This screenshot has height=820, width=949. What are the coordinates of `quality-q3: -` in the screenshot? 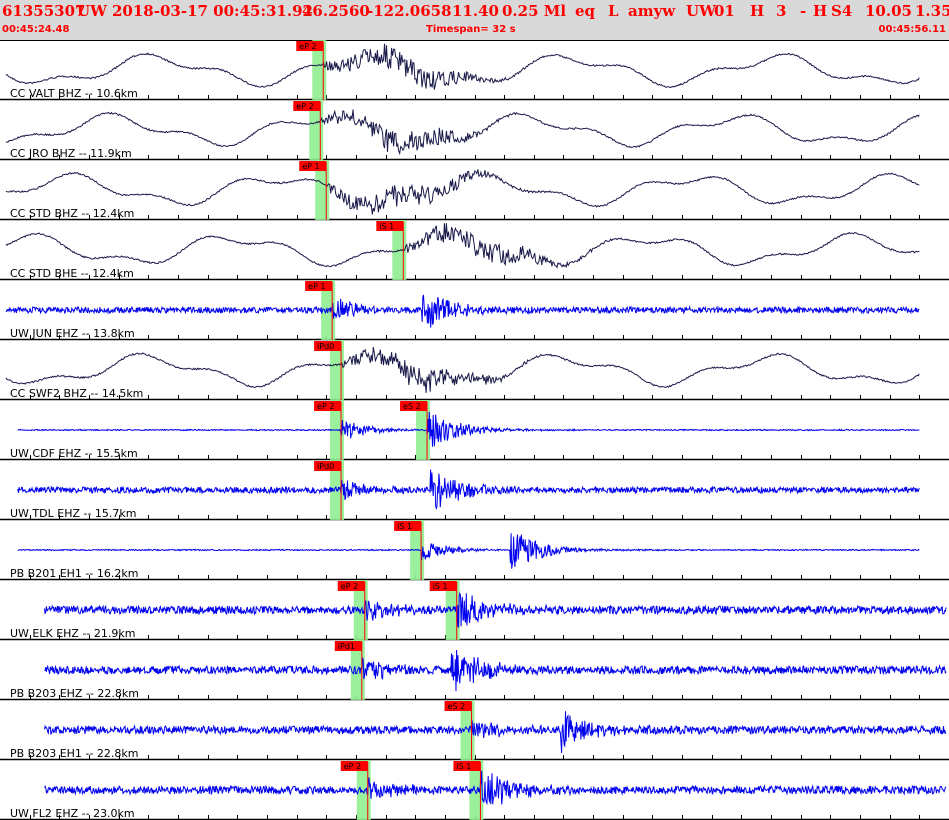 It's located at (803, 11).